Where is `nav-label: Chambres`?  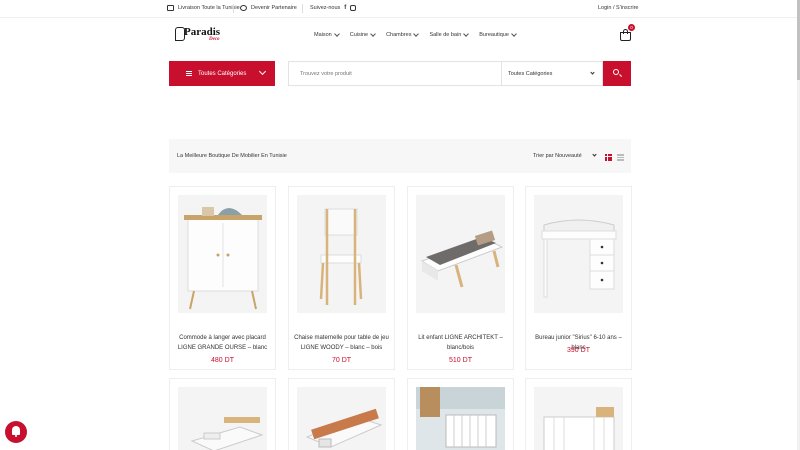
nav-label: Chambres is located at coordinates (399, 35).